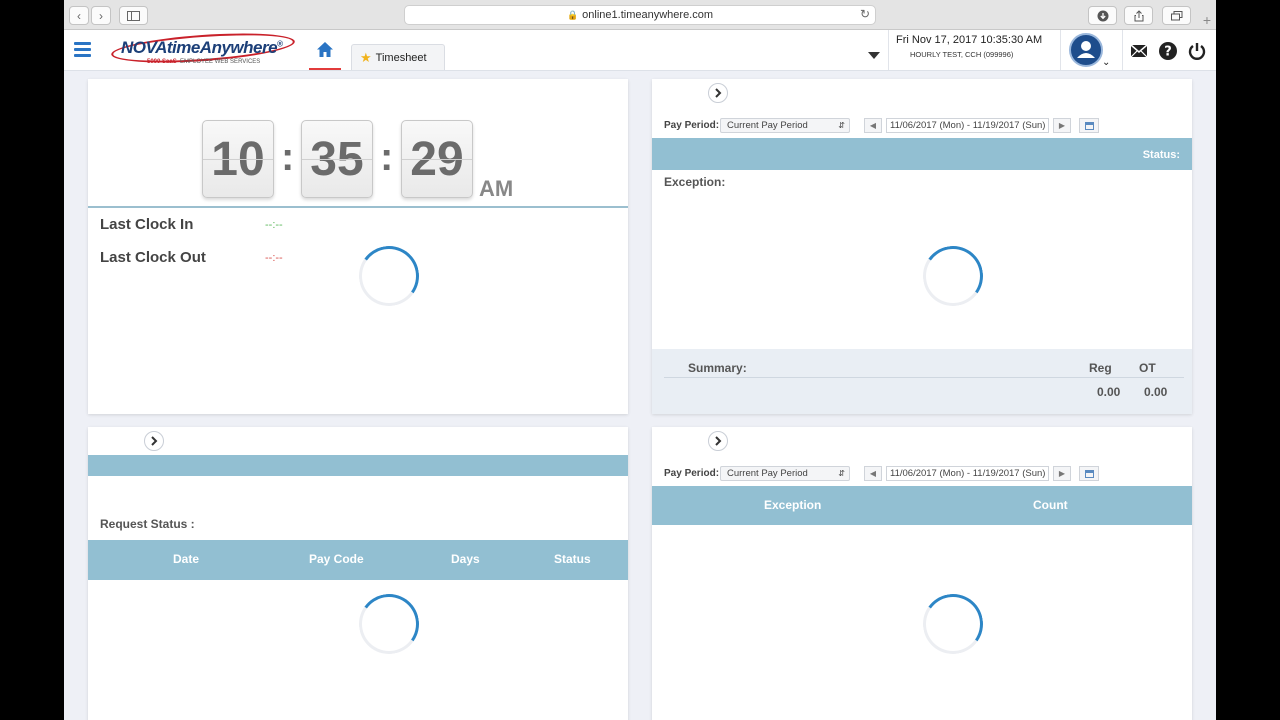  I want to click on home-button, so click(325, 50).